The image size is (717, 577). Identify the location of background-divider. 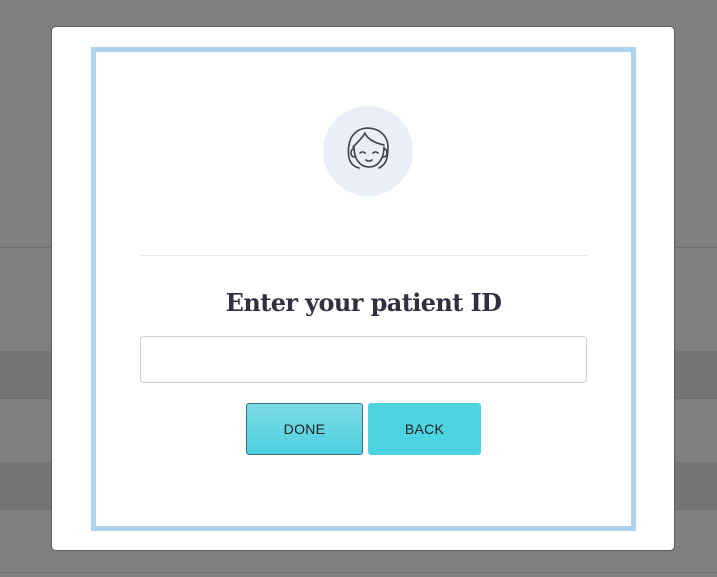
(358, 572).